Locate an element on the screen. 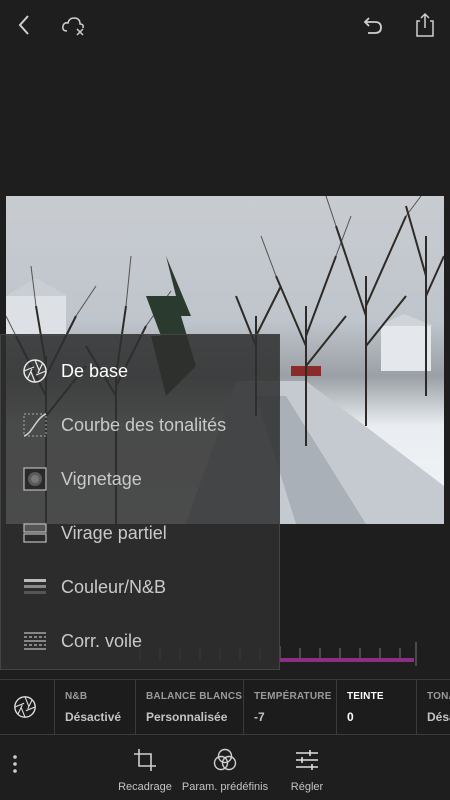 The width and height of the screenshot is (450, 800). crop-icon is located at coordinates (145, 760).